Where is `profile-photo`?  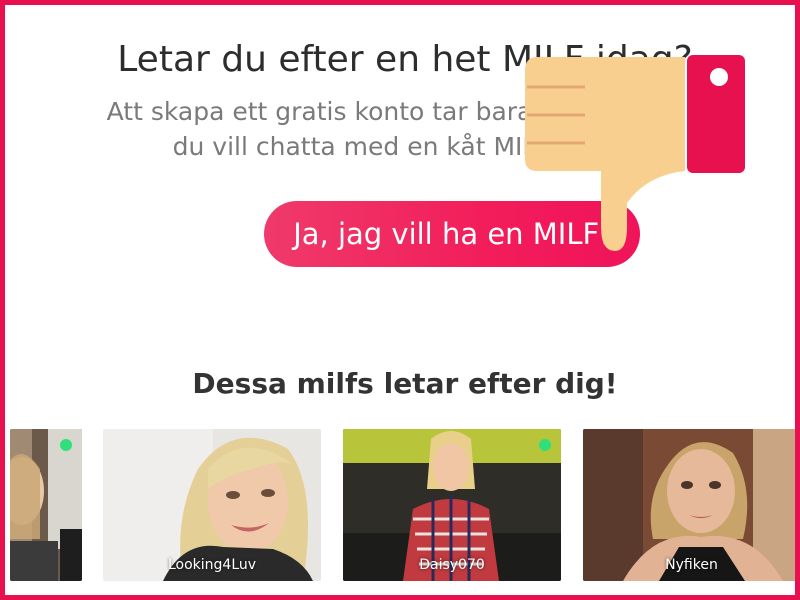
profile-photo is located at coordinates (46, 505).